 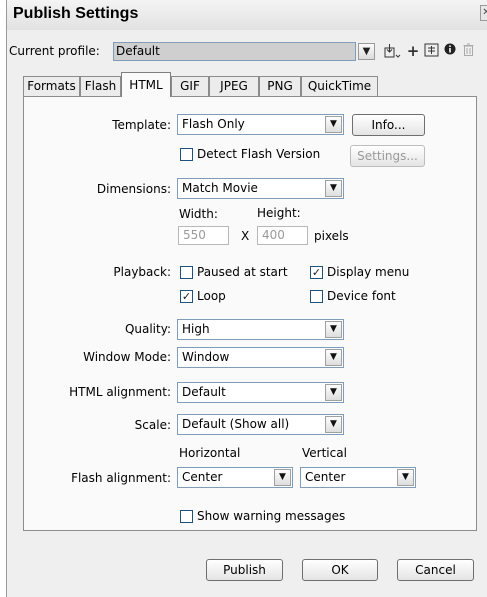 What do you see at coordinates (259, 154) in the screenshot?
I see `detect-flash-version-label: Detect Flash Version` at bounding box center [259, 154].